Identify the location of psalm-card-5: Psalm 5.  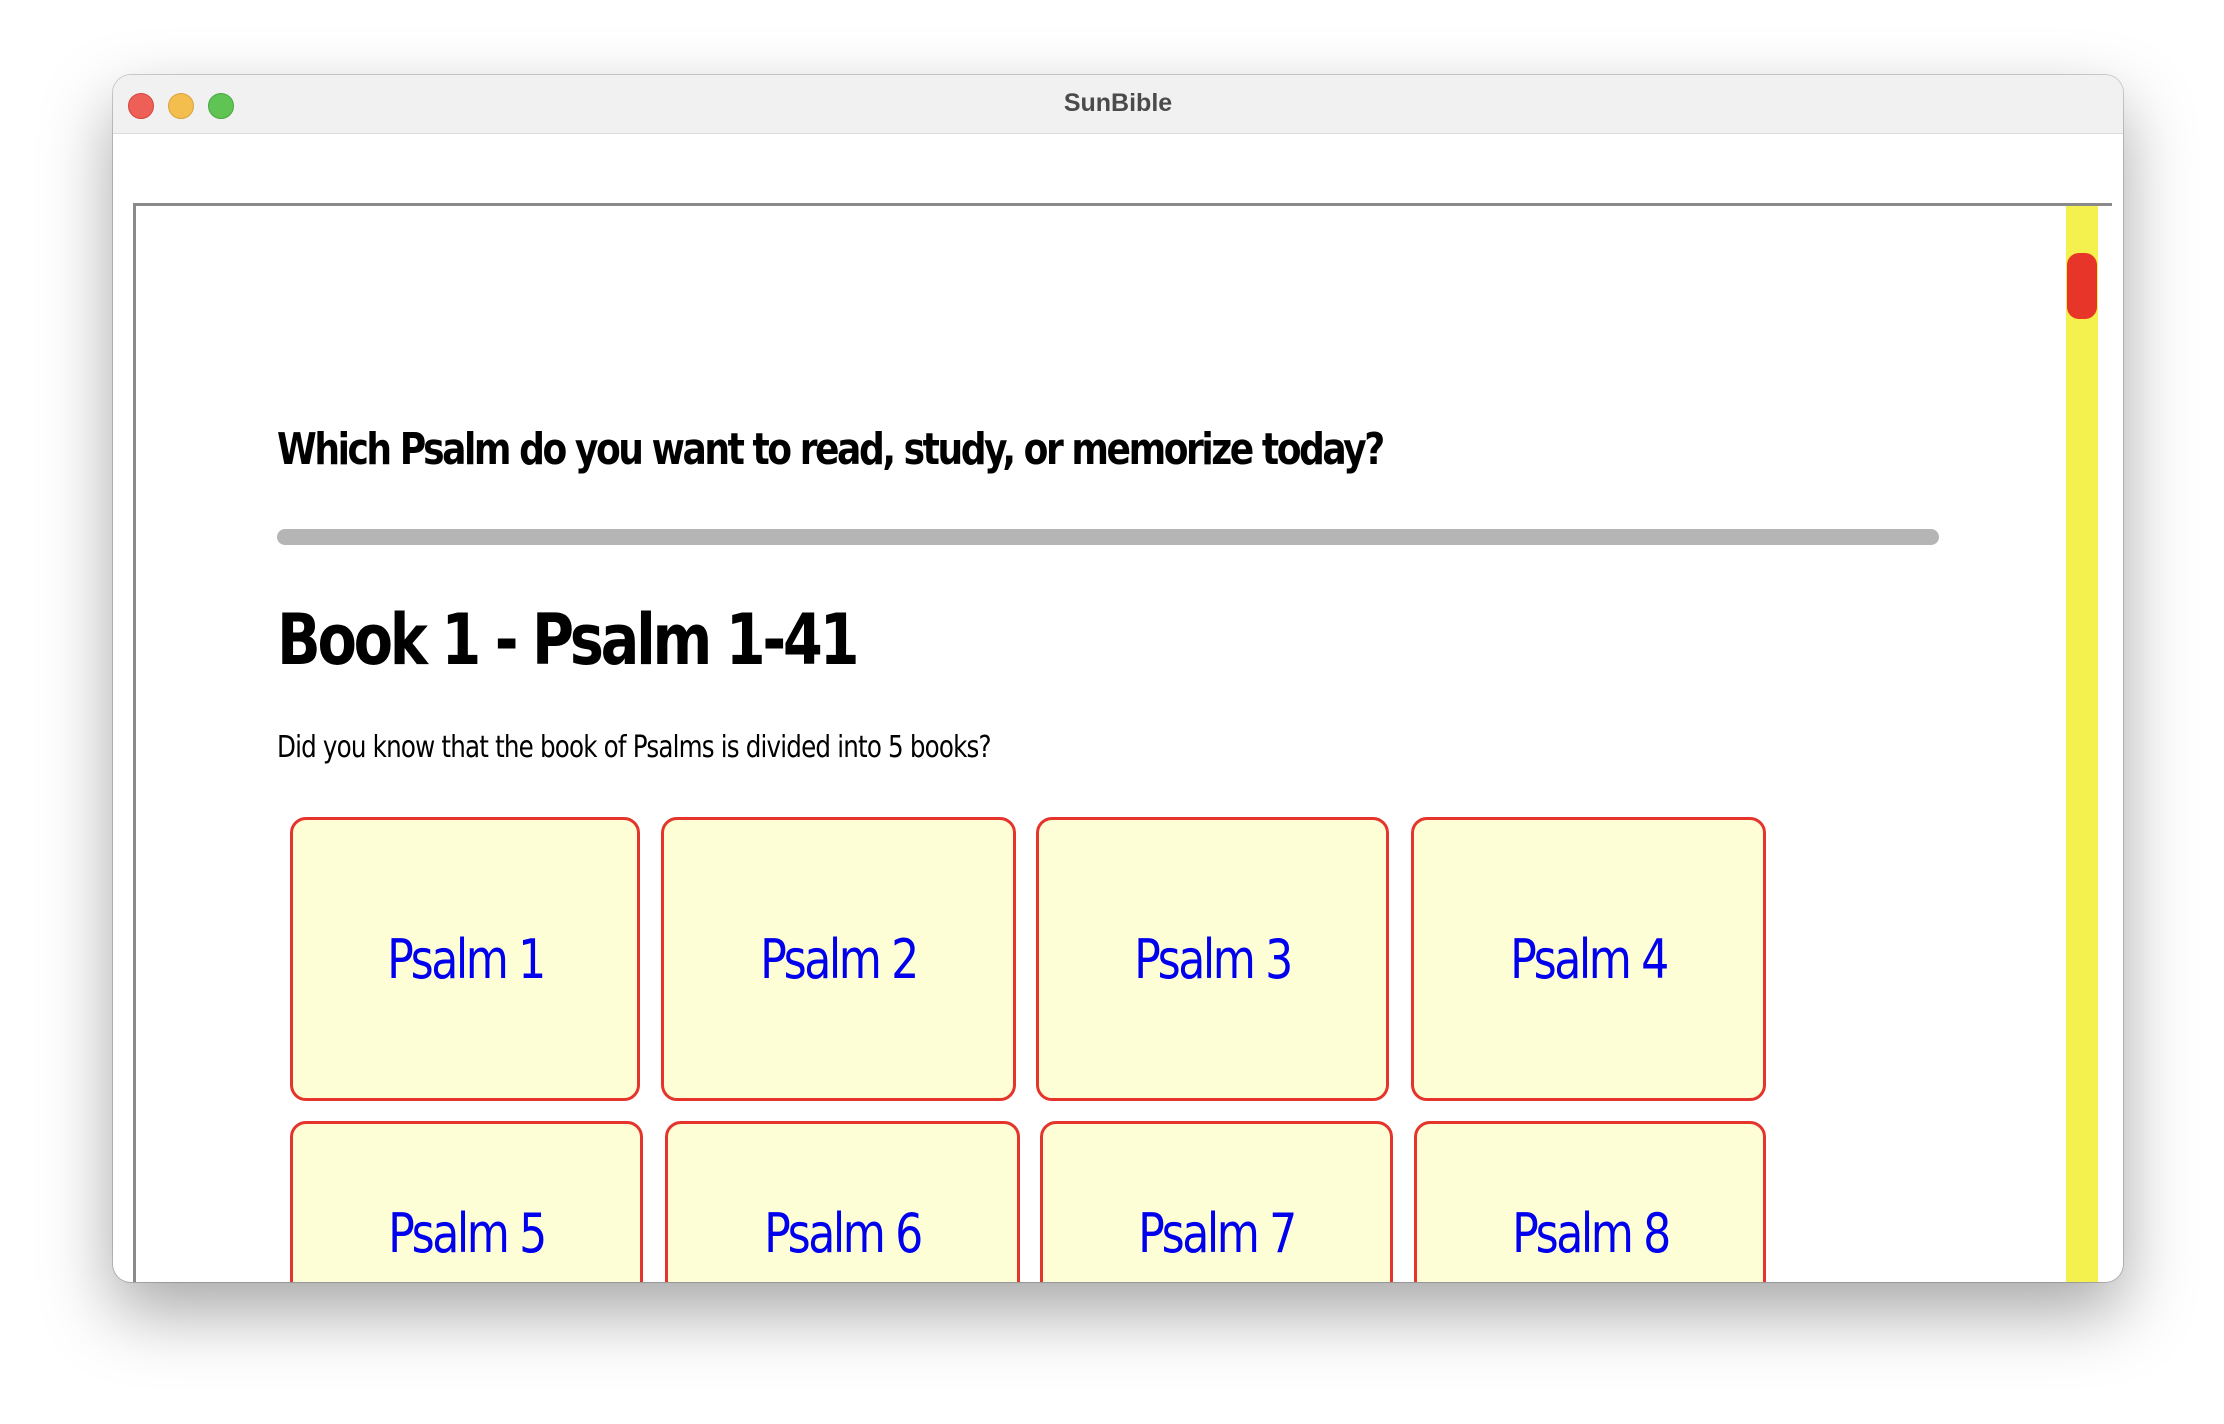
(466, 1201).